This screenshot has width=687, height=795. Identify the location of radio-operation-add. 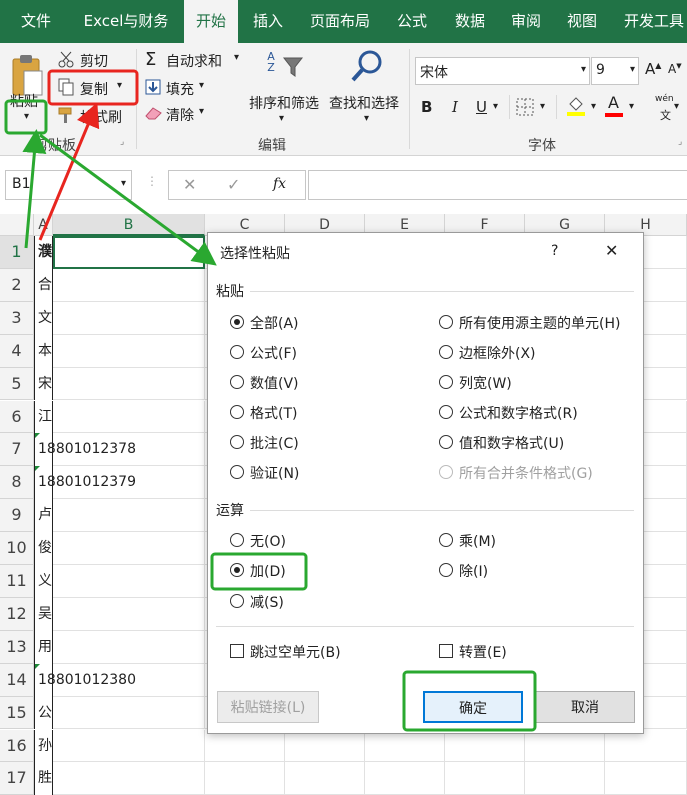
(237, 570).